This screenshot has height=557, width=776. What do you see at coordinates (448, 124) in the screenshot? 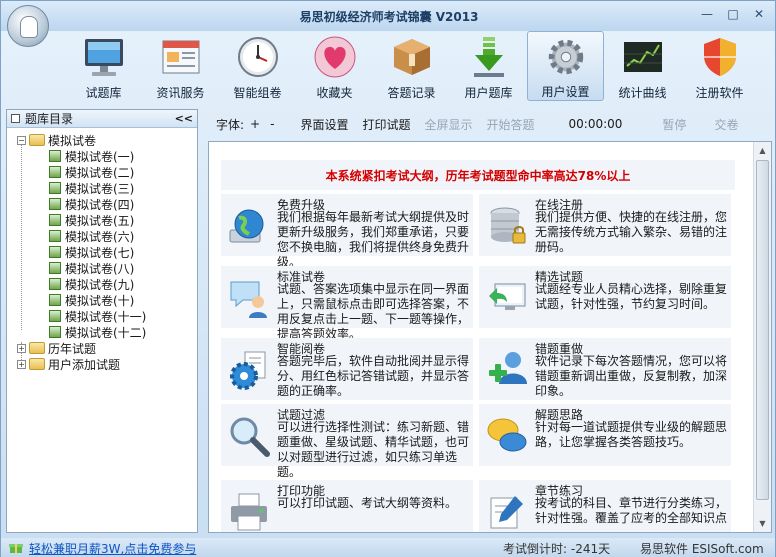
I see `fullscreen-button: 全屏显示` at bounding box center [448, 124].